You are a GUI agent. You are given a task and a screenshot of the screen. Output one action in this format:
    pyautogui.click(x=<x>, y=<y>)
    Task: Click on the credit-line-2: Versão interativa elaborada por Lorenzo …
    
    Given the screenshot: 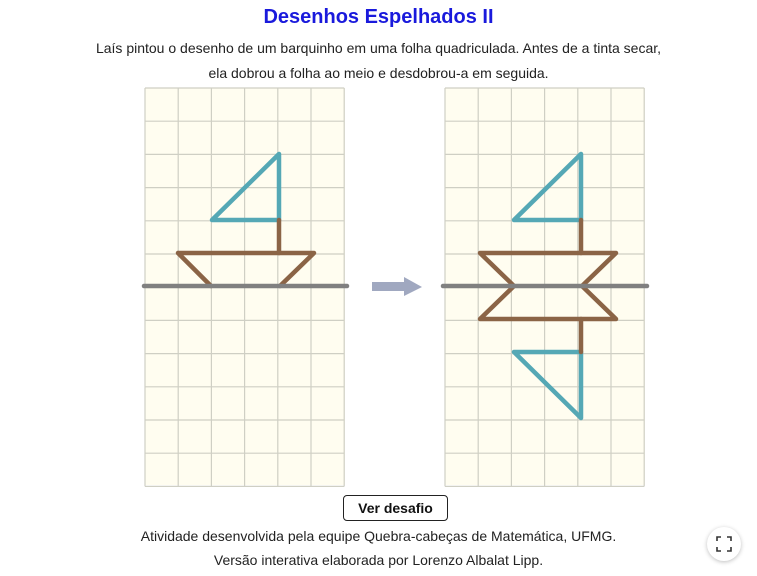 What is the action you would take?
    pyautogui.click(x=378, y=560)
    